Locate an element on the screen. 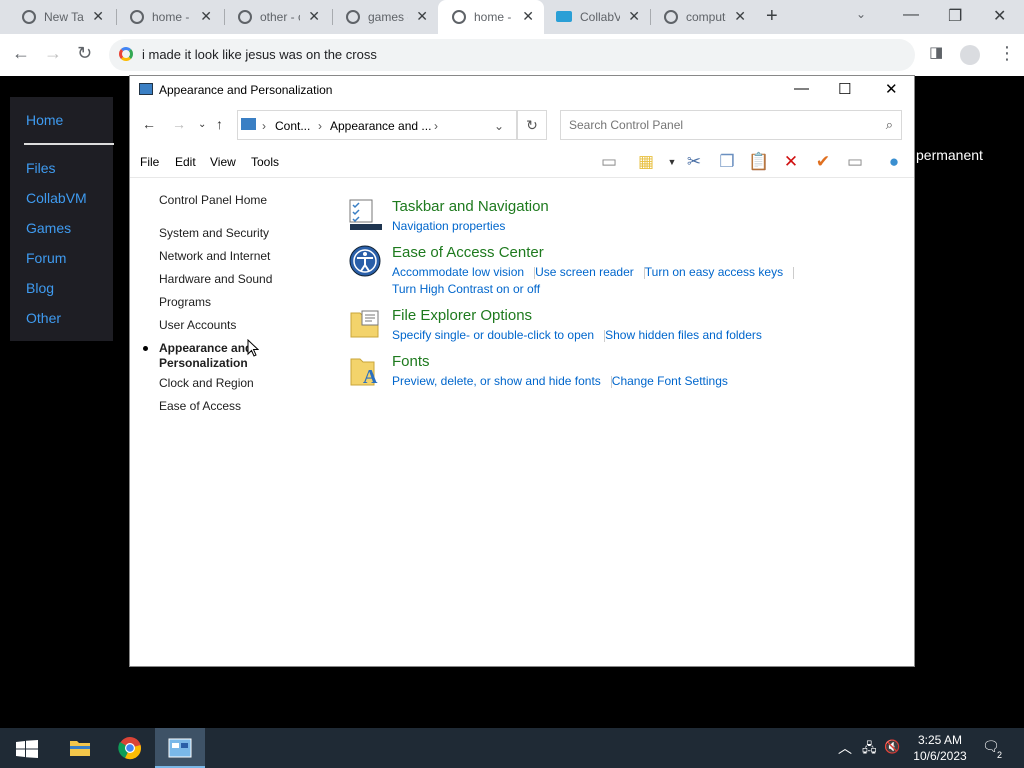 The height and width of the screenshot is (768, 1024). window-maximize-icon: ☐ is located at coordinates (844, 89).